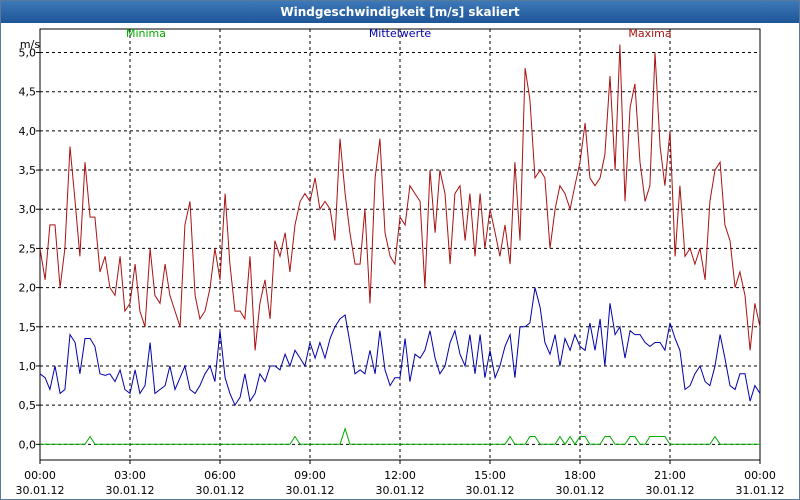  I want to click on x-tick-time: 03:00, so click(130, 475).